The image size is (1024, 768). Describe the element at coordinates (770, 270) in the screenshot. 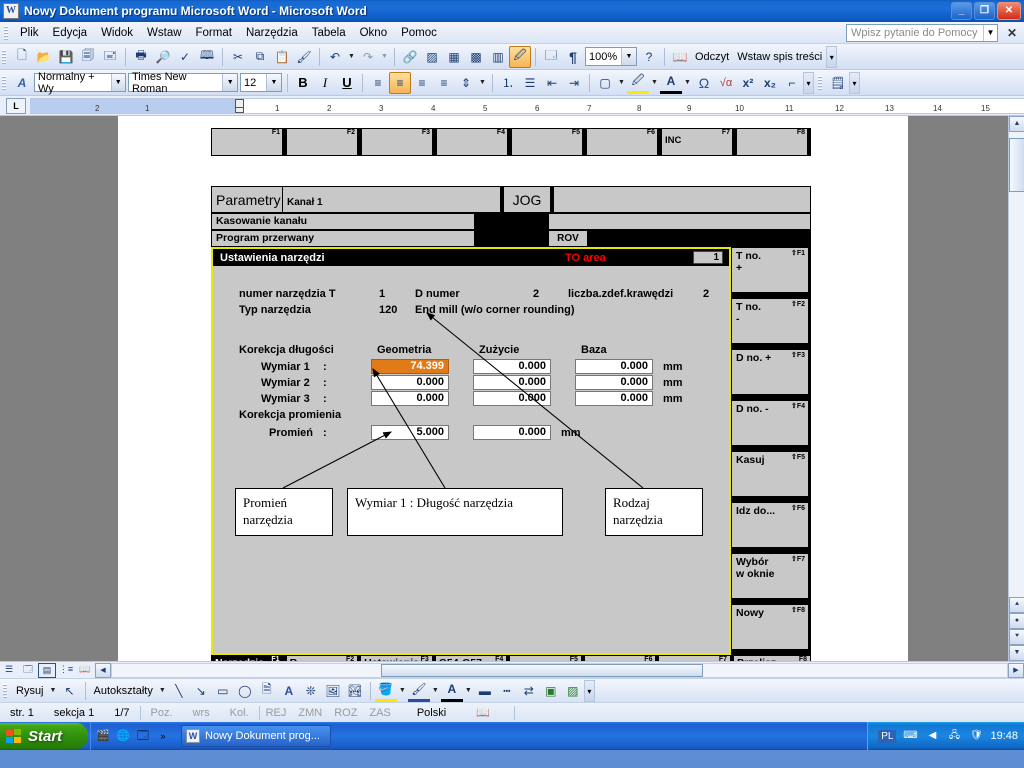

I see `cnc-vkey-t-no-plus: ⇧F1 T no. +` at that location.